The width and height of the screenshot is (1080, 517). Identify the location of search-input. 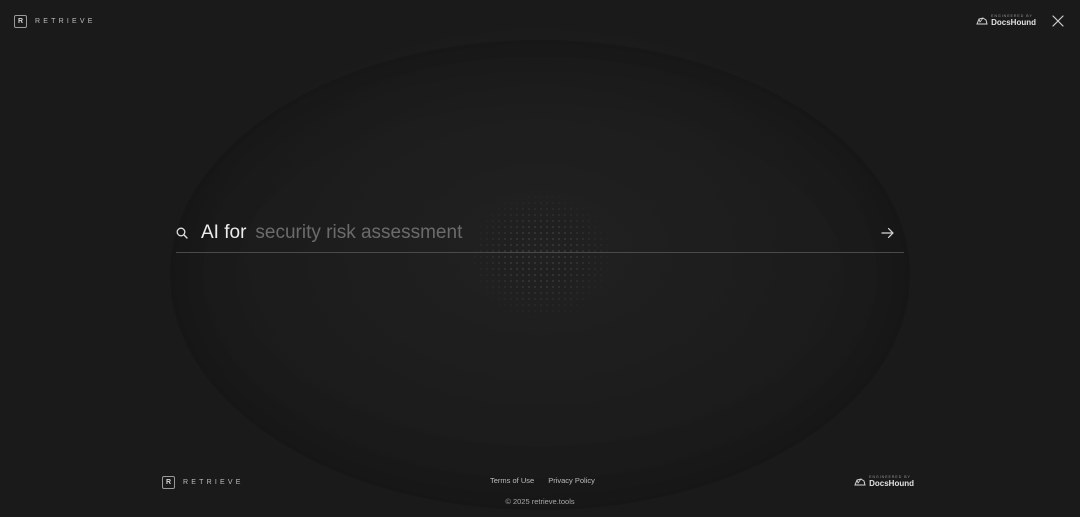
(567, 233).